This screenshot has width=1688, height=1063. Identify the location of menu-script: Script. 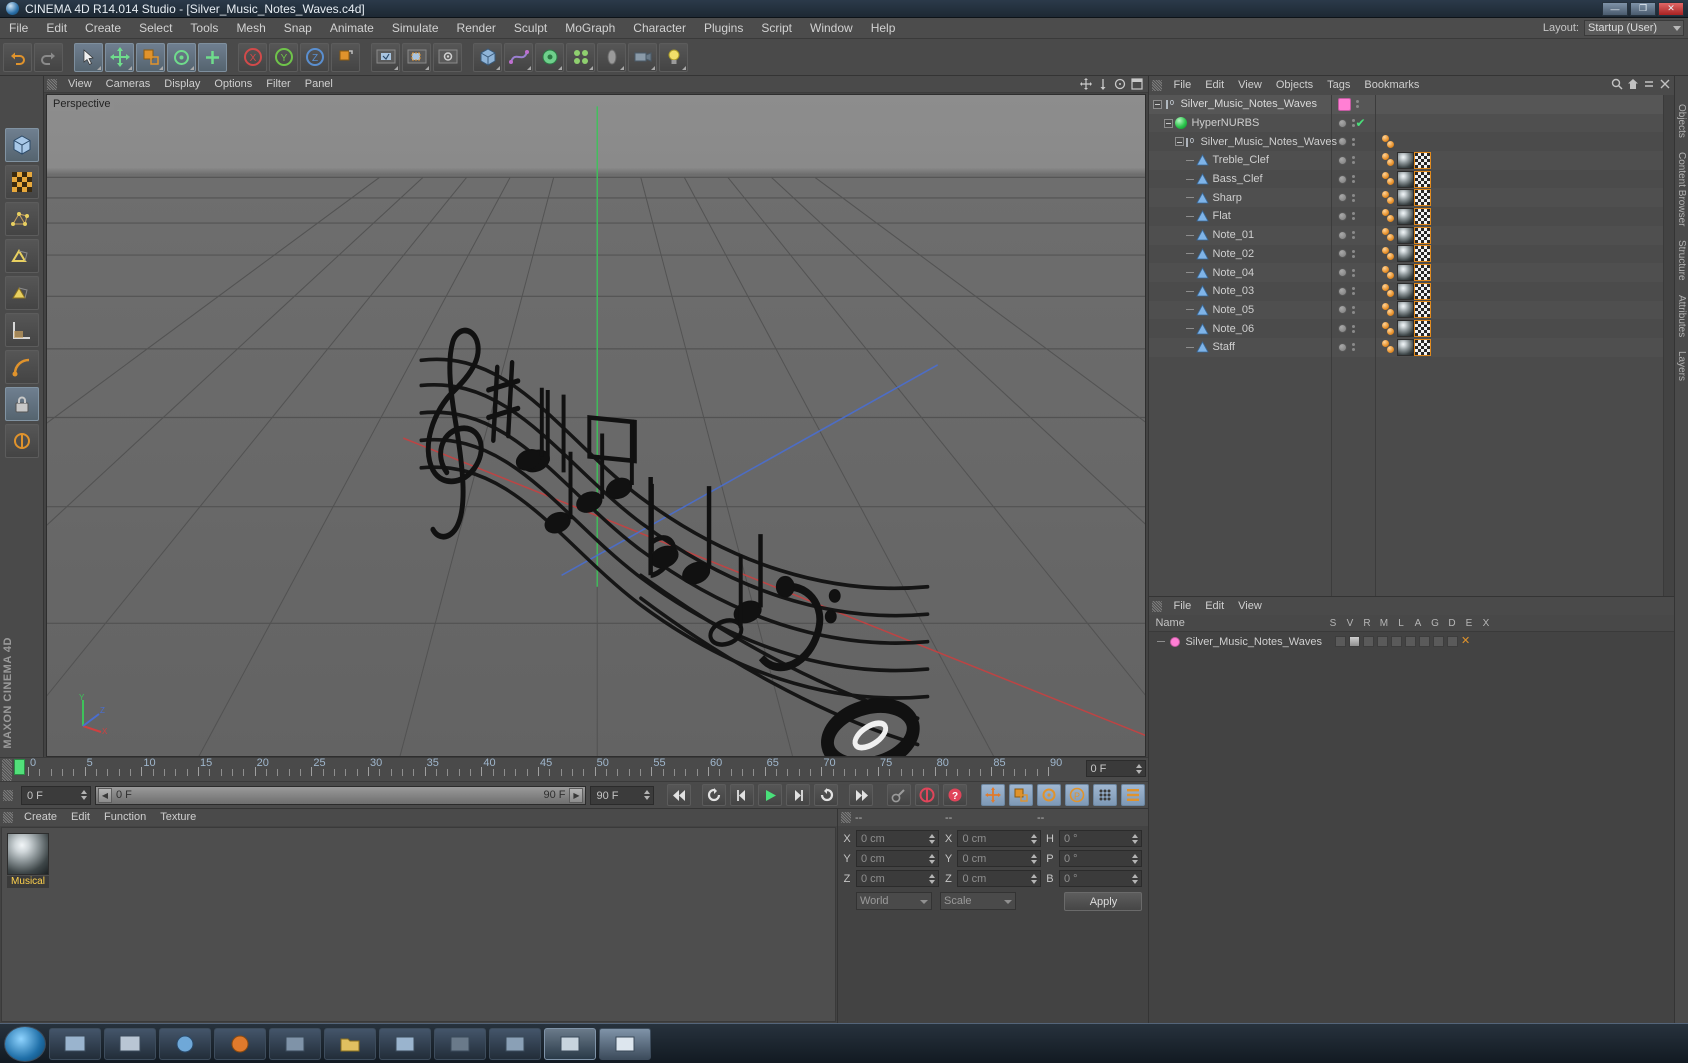
(776, 28).